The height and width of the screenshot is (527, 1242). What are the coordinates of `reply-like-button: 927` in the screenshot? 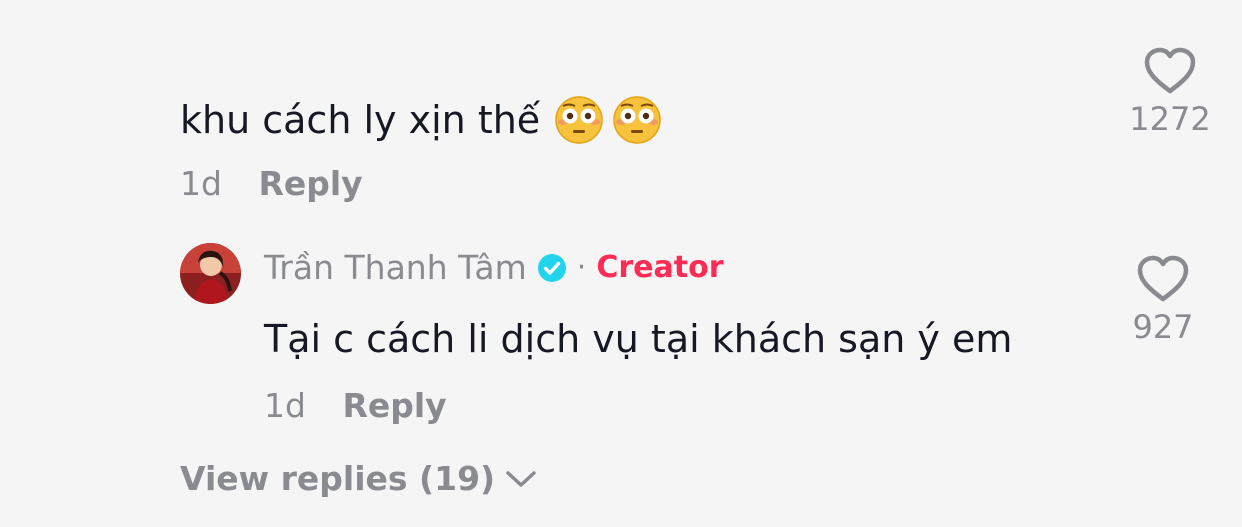 It's located at (1163, 300).